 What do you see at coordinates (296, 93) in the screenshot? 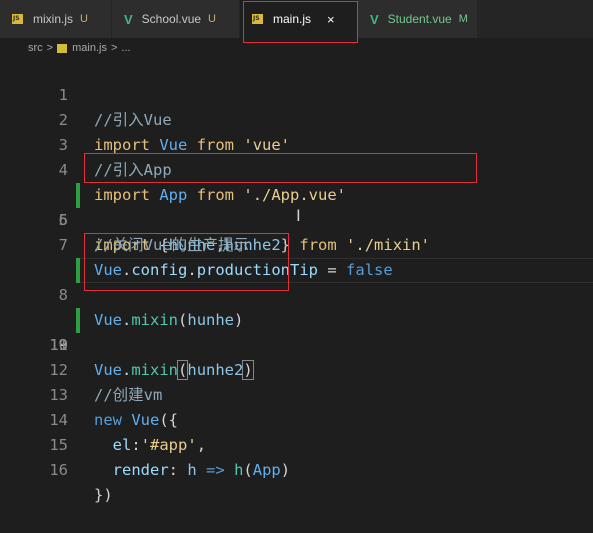
I see `code-line: 1 //引入Vue` at bounding box center [296, 93].